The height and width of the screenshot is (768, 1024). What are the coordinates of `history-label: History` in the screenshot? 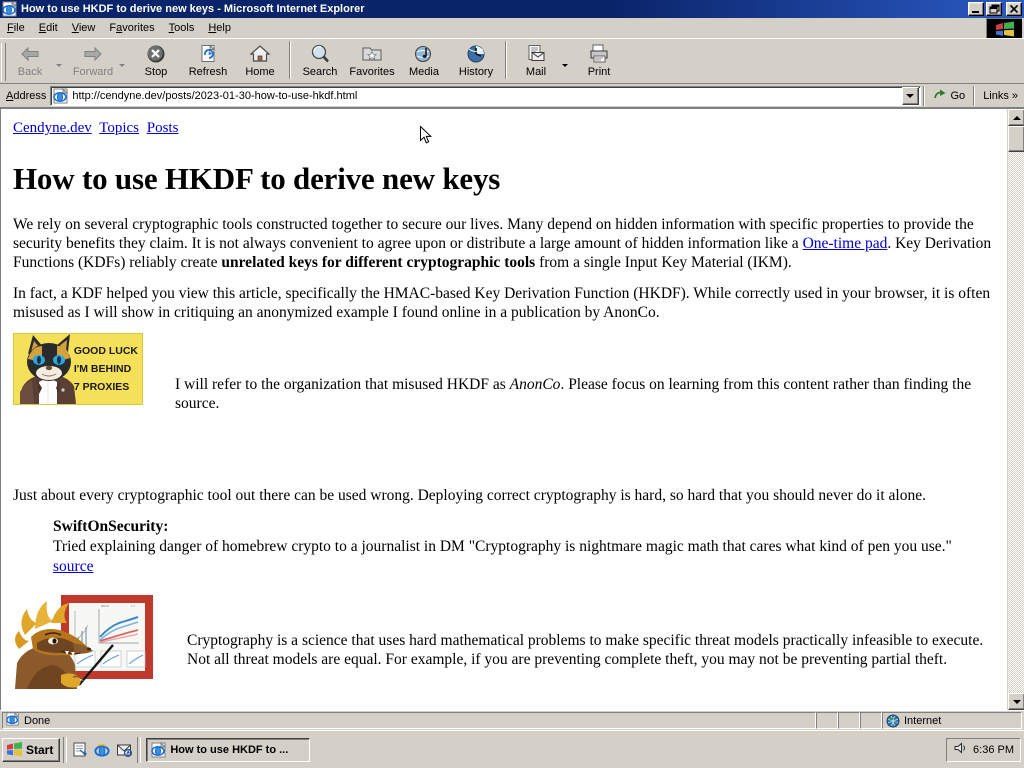 It's located at (476, 72).